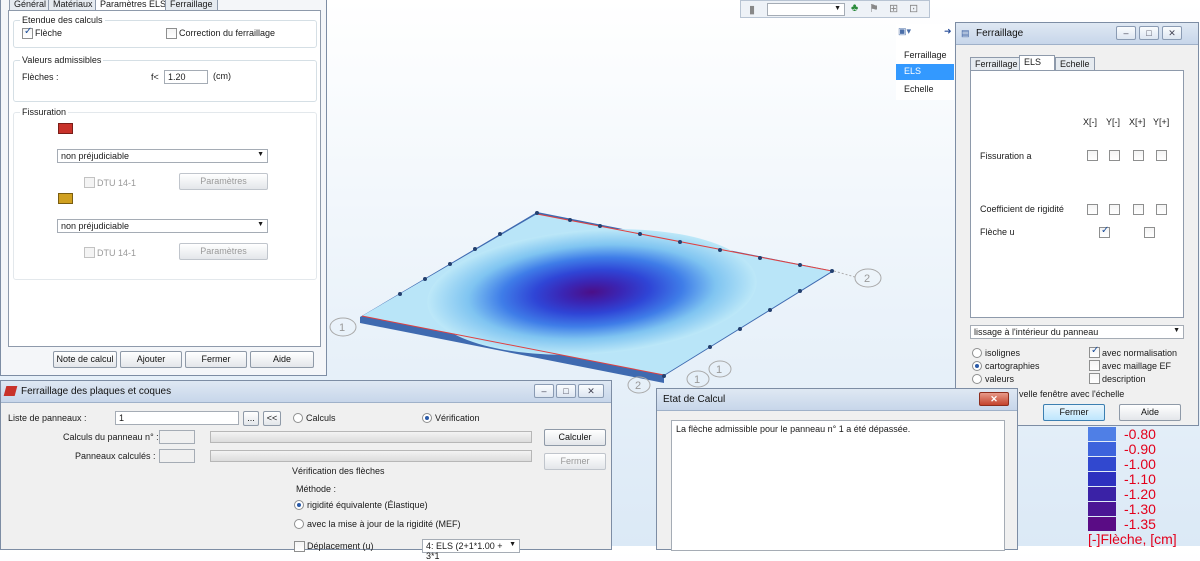  Describe the element at coordinates (162, 156) in the screenshot. I see `fissuration-select-1: non préjudiciable ▼` at that location.